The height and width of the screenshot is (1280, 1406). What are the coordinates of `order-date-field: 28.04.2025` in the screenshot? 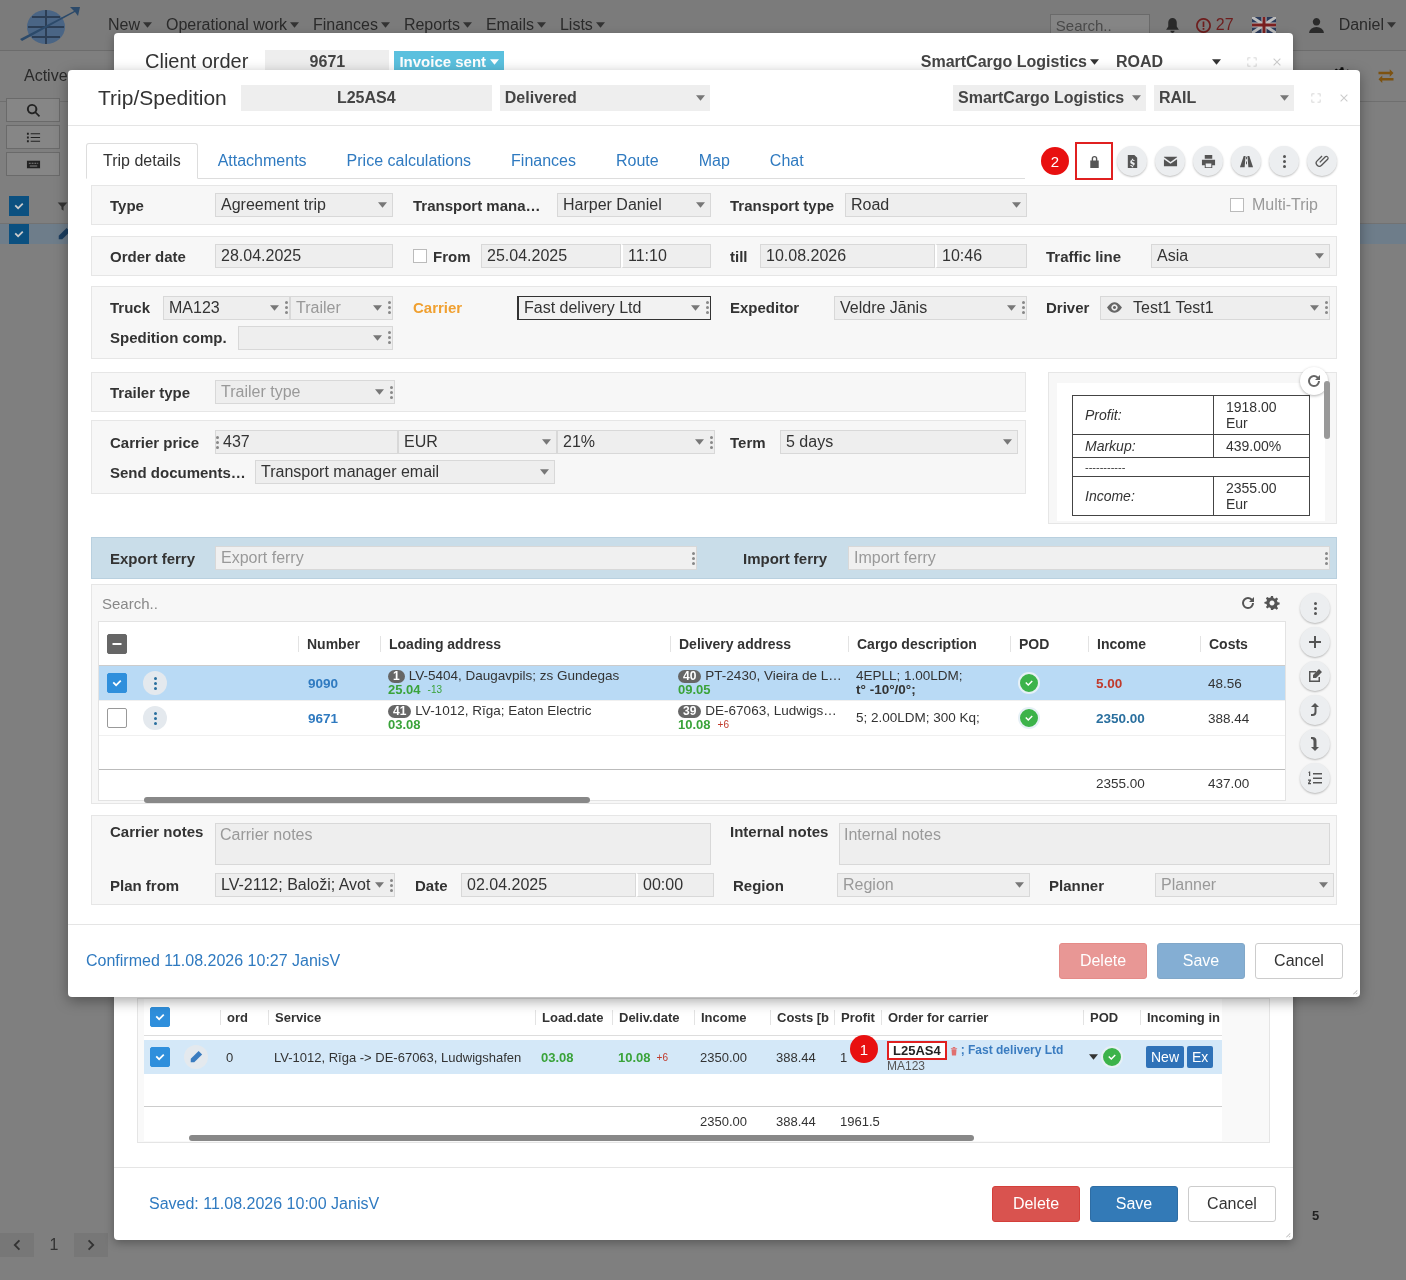 It's located at (304, 256).